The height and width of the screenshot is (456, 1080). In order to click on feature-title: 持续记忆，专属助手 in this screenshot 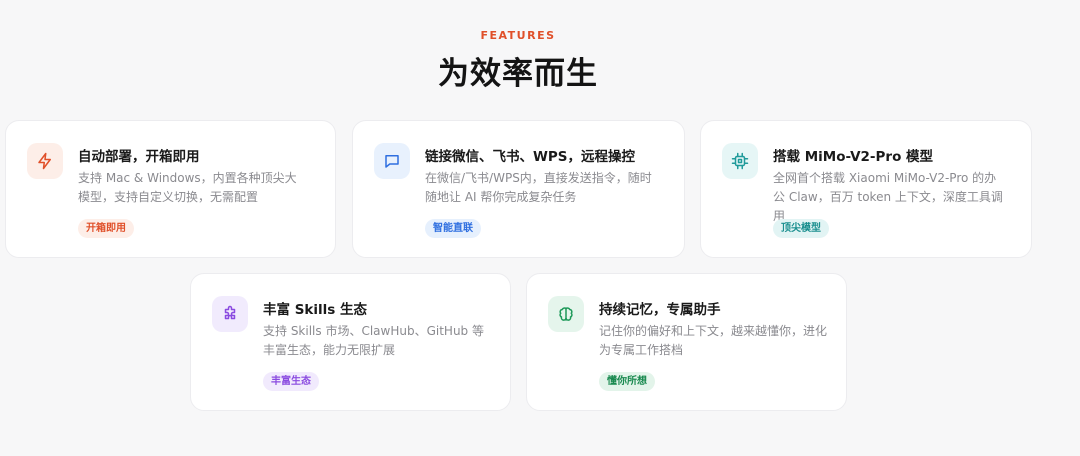, I will do `click(660, 310)`.